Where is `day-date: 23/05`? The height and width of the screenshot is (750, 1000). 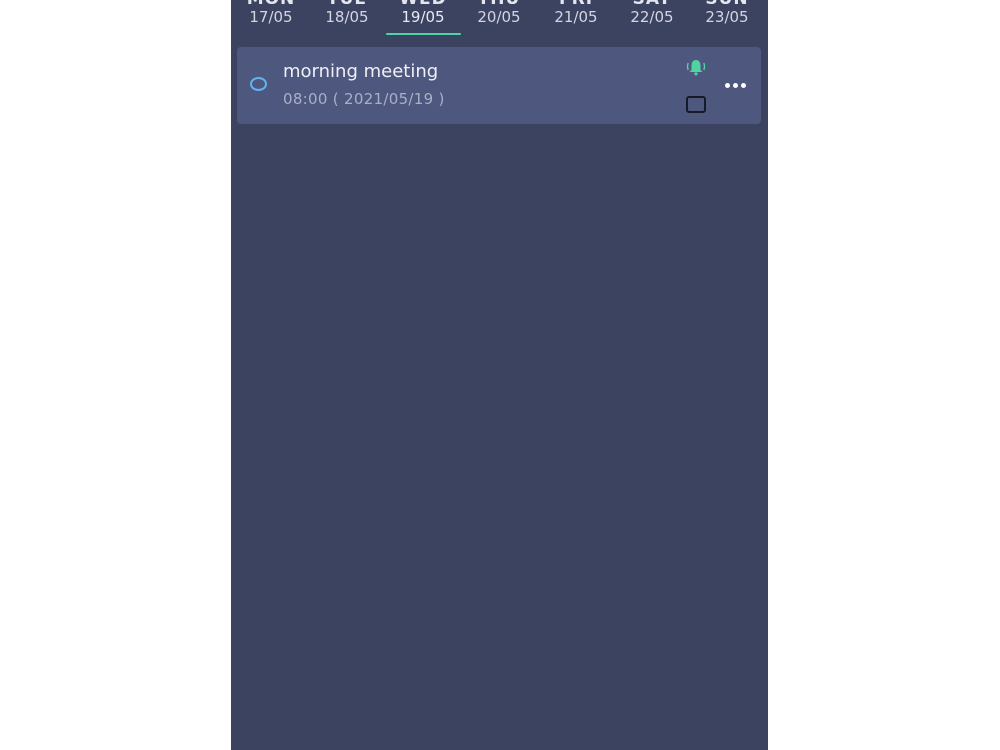 day-date: 23/05 is located at coordinates (727, 17).